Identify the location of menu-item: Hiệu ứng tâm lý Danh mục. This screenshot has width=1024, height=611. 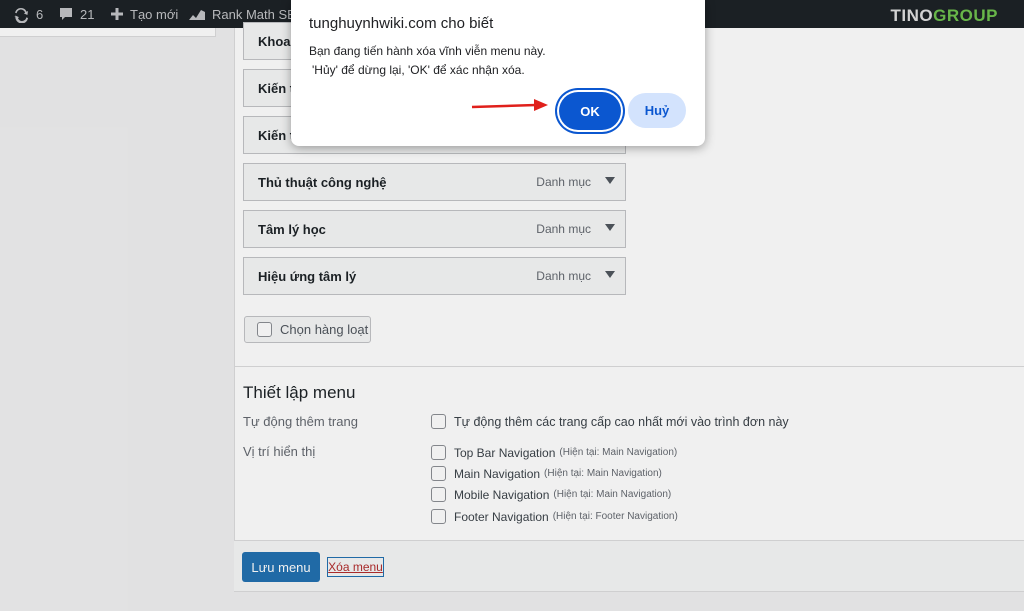
(434, 276).